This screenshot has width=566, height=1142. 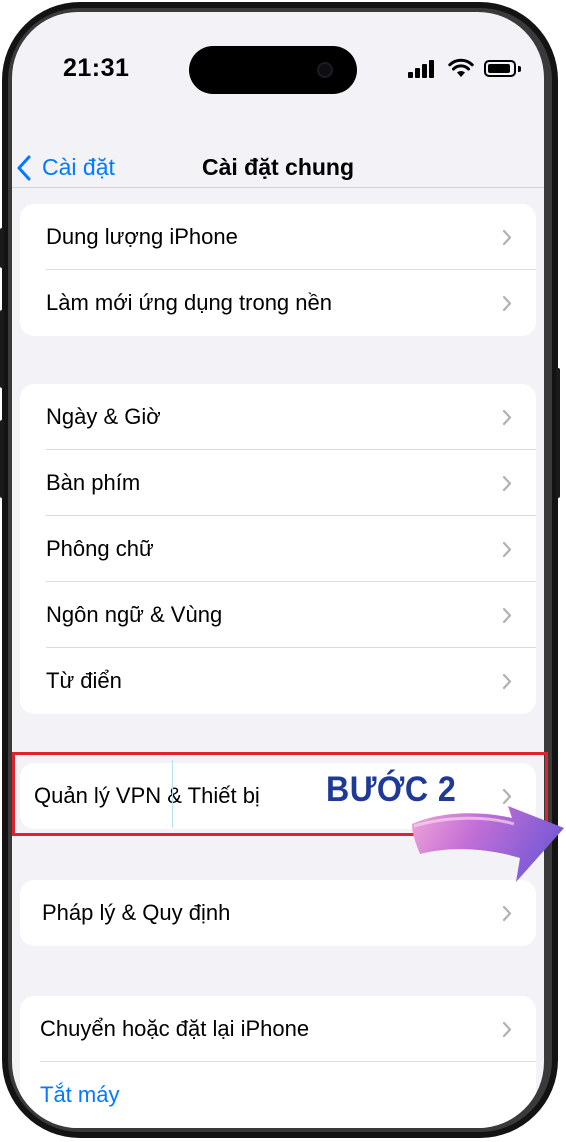 I want to click on list-item-legal-regulatory: Pháp lý & Quy định, so click(x=278, y=913).